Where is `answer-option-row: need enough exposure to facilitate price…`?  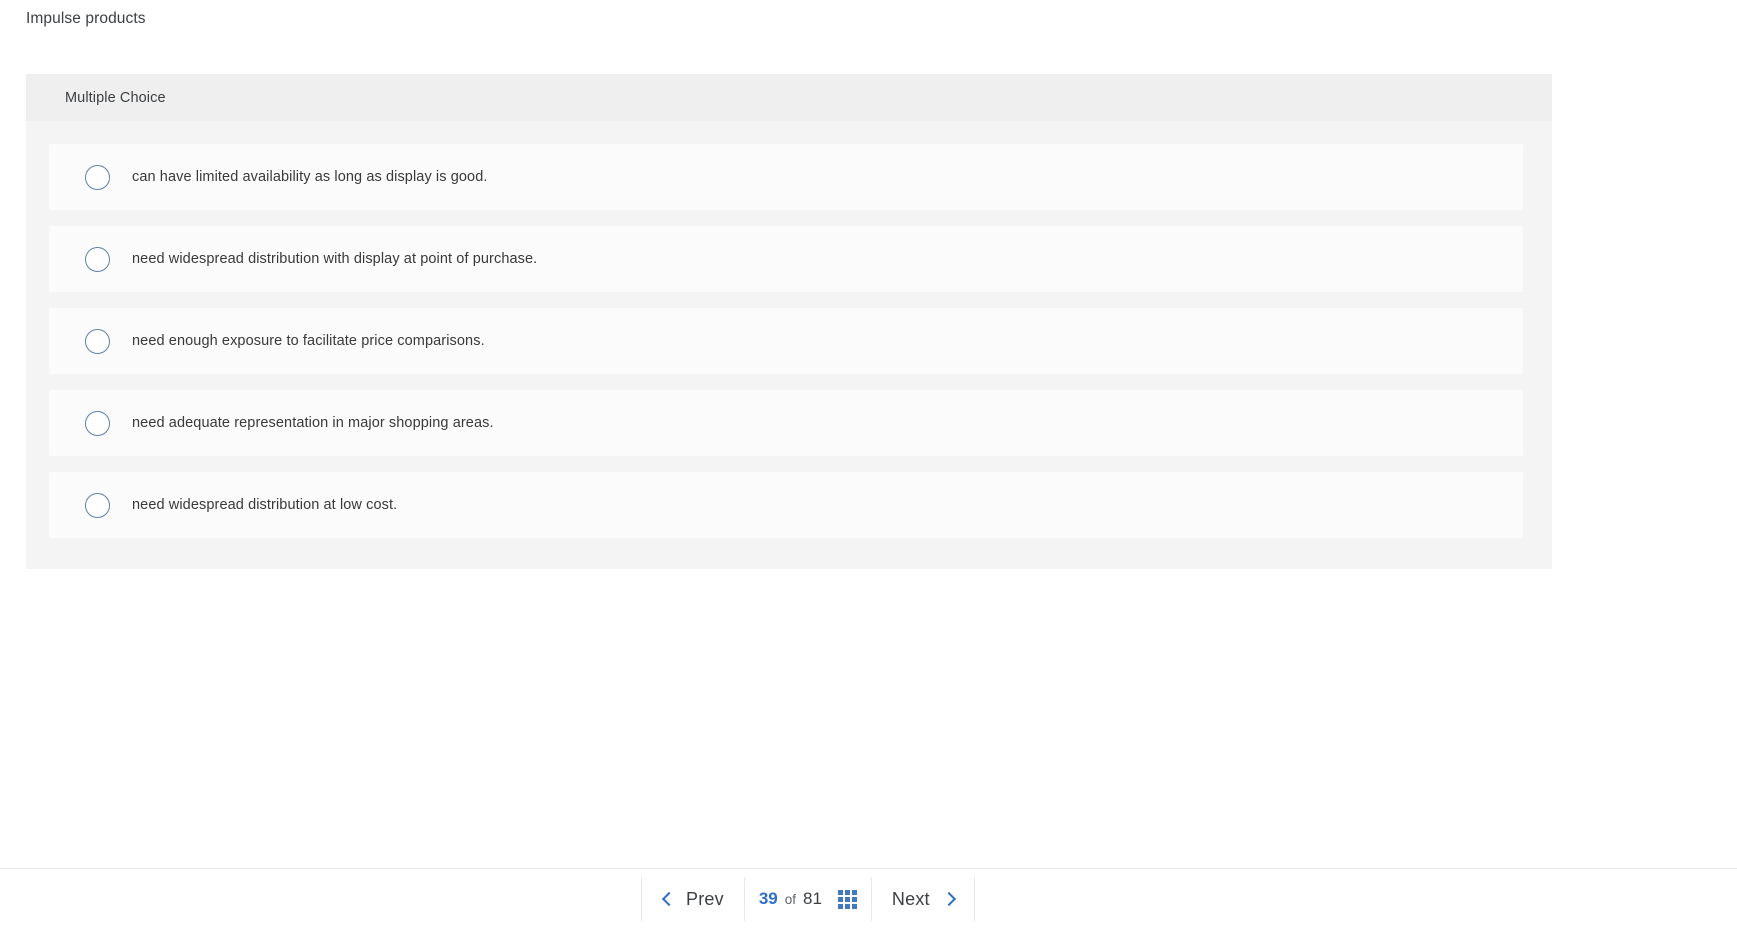 answer-option-row: need enough exposure to facilitate price… is located at coordinates (786, 341).